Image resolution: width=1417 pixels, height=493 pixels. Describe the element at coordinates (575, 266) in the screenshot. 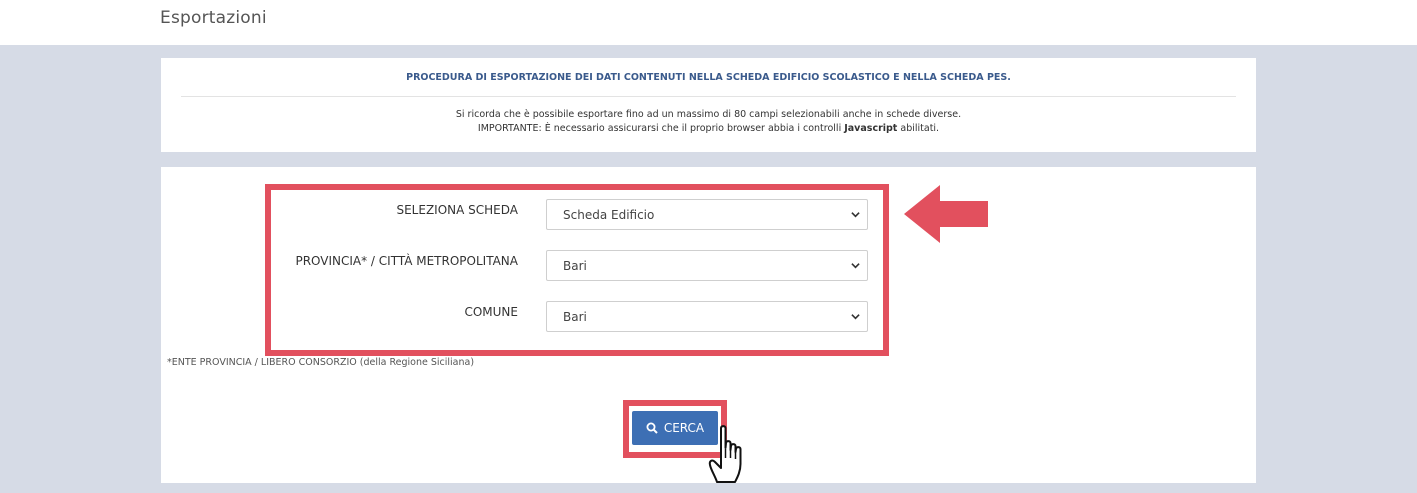

I see `provincia-select-value: Bari` at that location.